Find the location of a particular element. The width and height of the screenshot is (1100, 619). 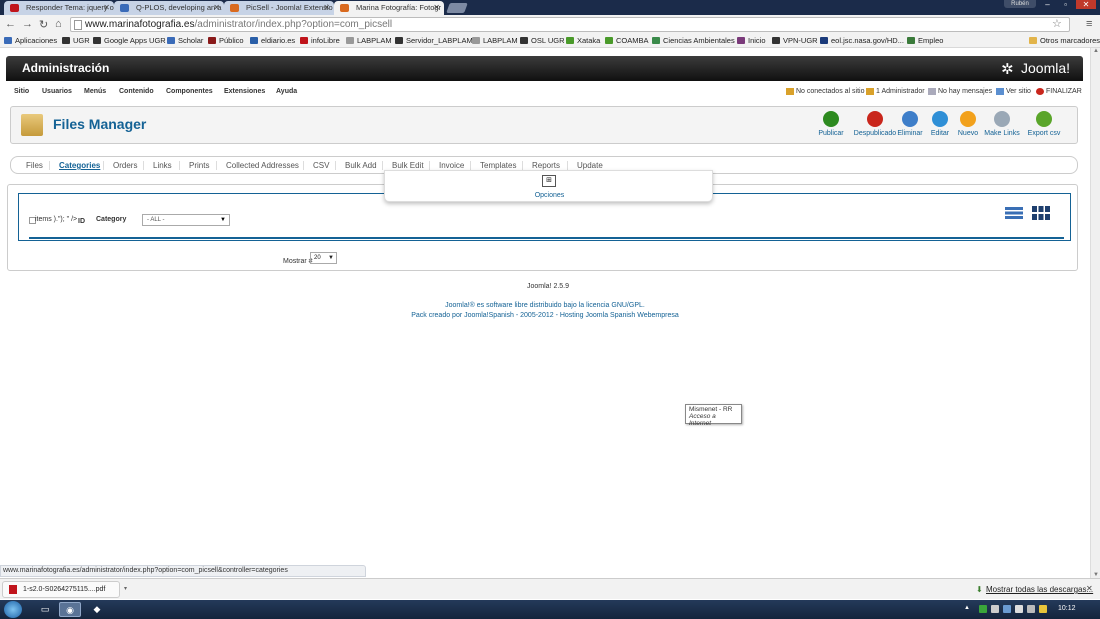

bookmark-item: Empleo is located at coordinates (925, 40).